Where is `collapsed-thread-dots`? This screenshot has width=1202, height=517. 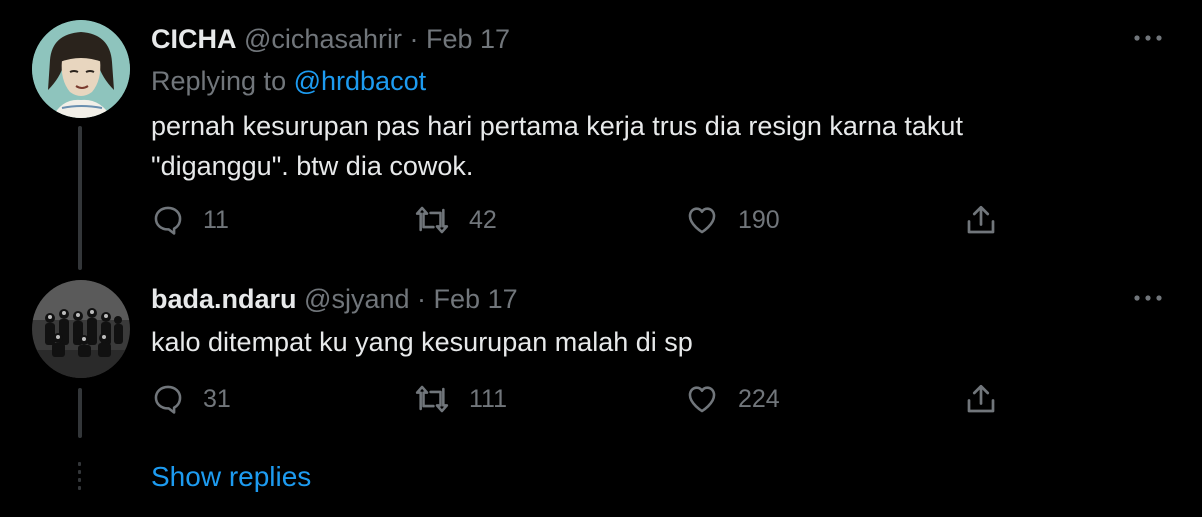 collapsed-thread-dots is located at coordinates (80, 477).